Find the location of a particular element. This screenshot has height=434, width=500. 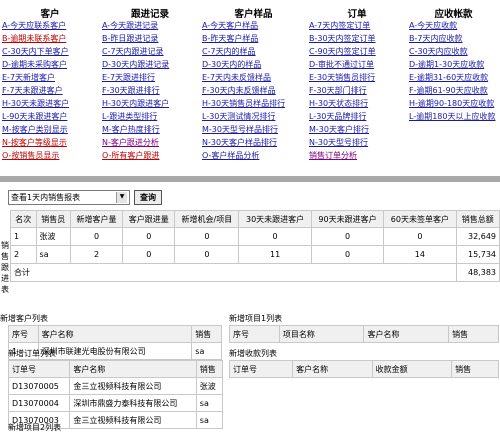

column-header: 新增机会/项目 is located at coordinates (207, 219).